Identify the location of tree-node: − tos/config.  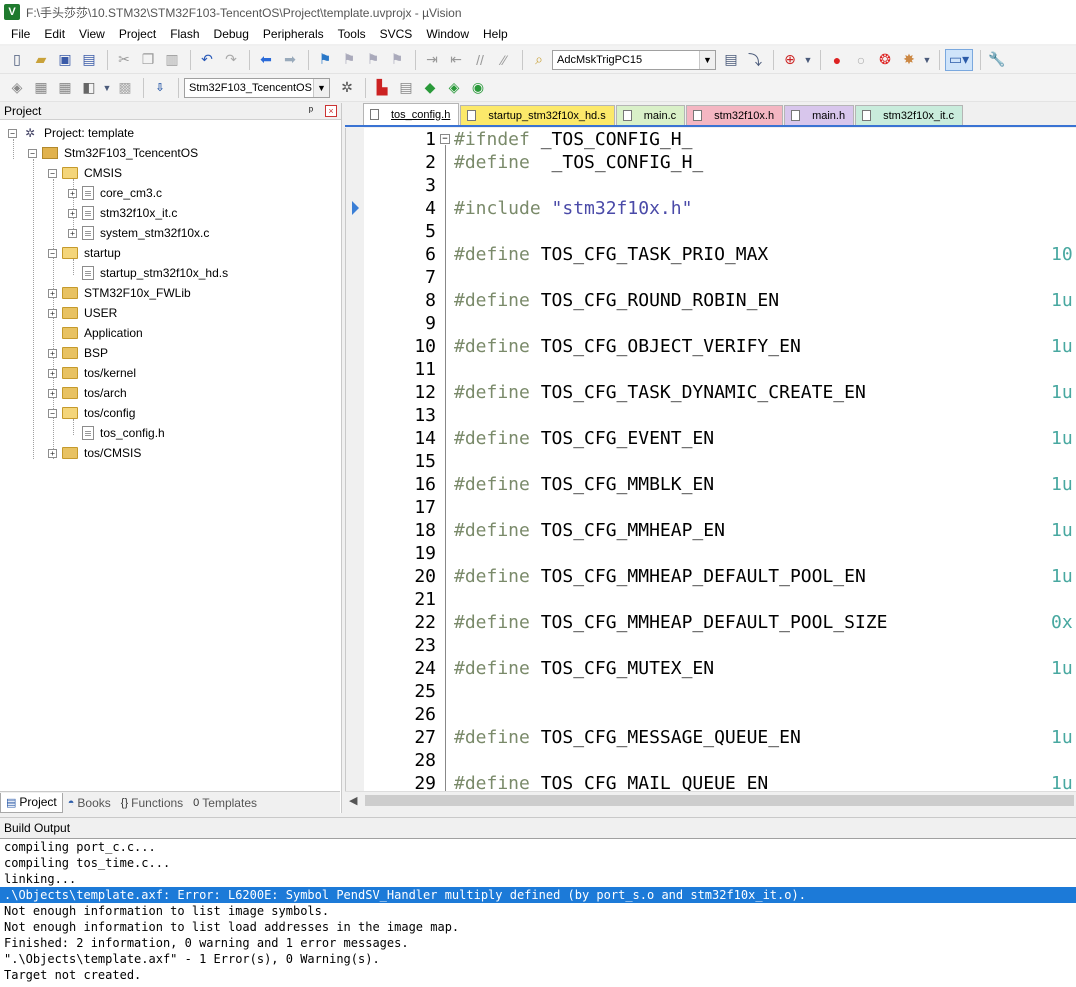
(91, 413).